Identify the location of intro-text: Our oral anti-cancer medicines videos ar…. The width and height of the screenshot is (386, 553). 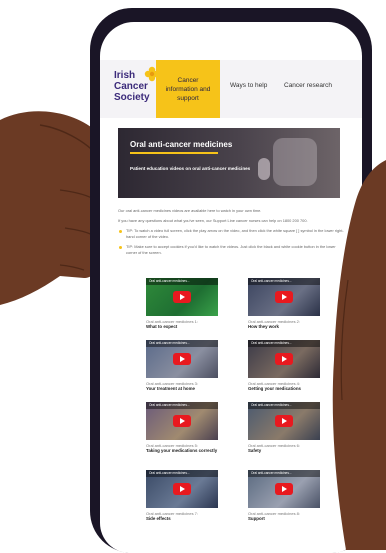
(231, 234).